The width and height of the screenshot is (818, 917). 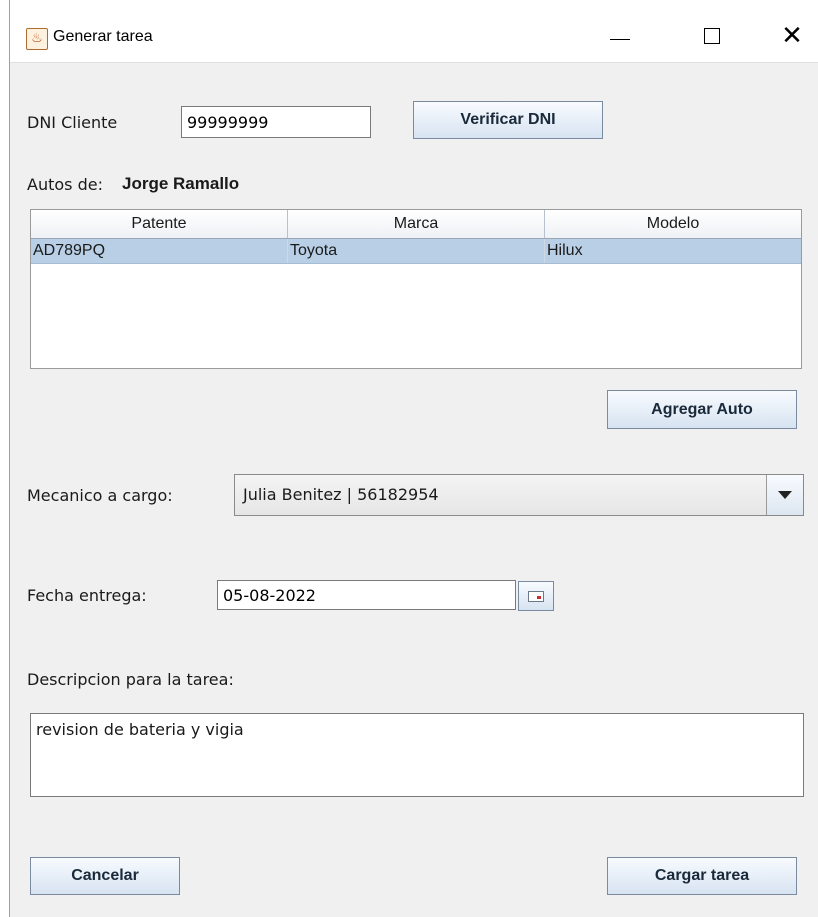 I want to click on descripcion-label: Descripcion para la tarea:, so click(x=130, y=679).